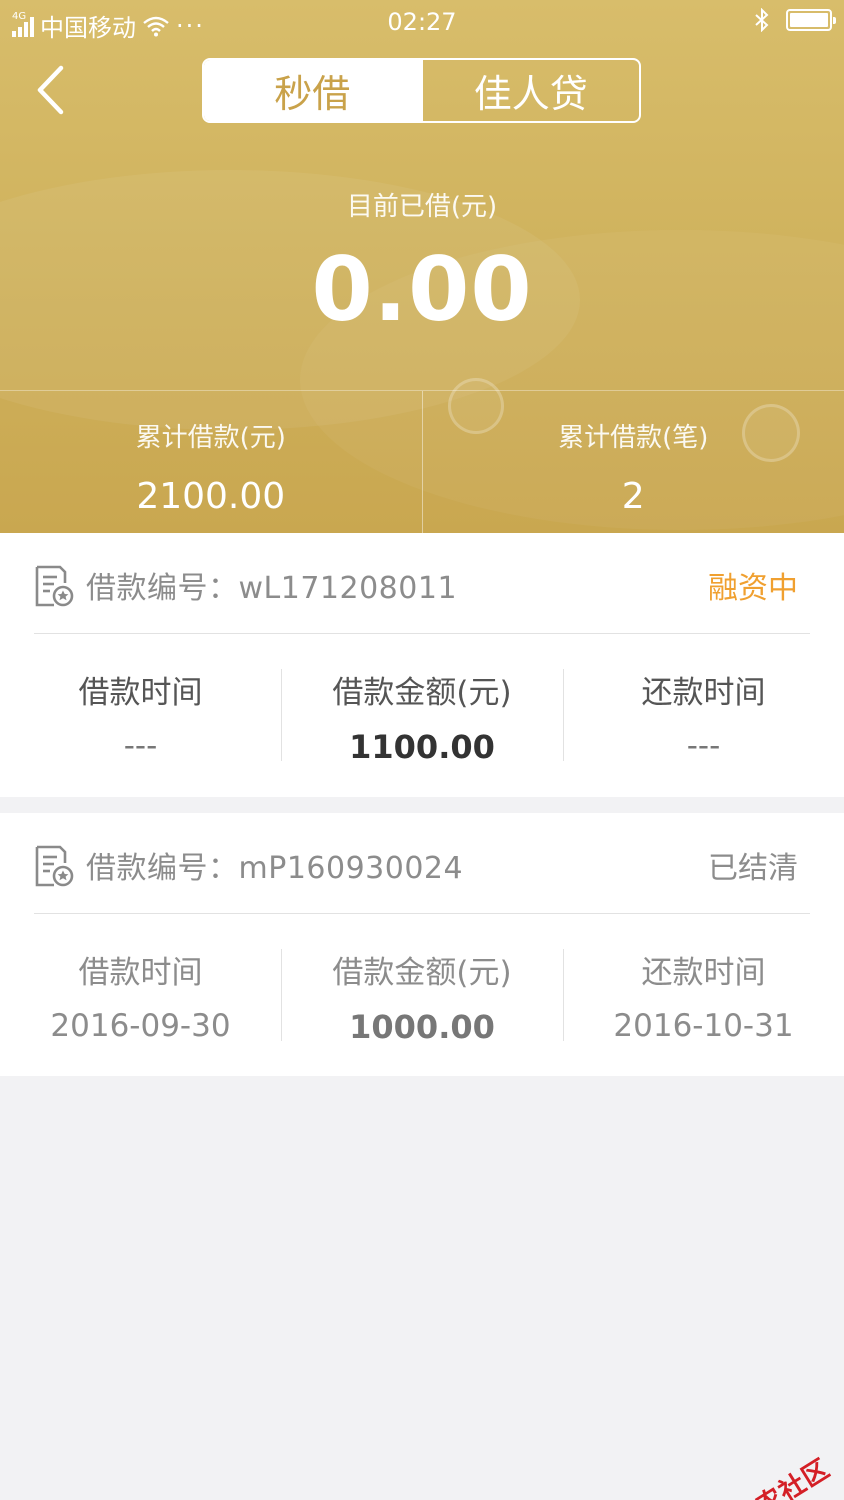 This screenshot has width=844, height=1500. I want to click on loan-amount-value: 1000.00, so click(422, 1027).